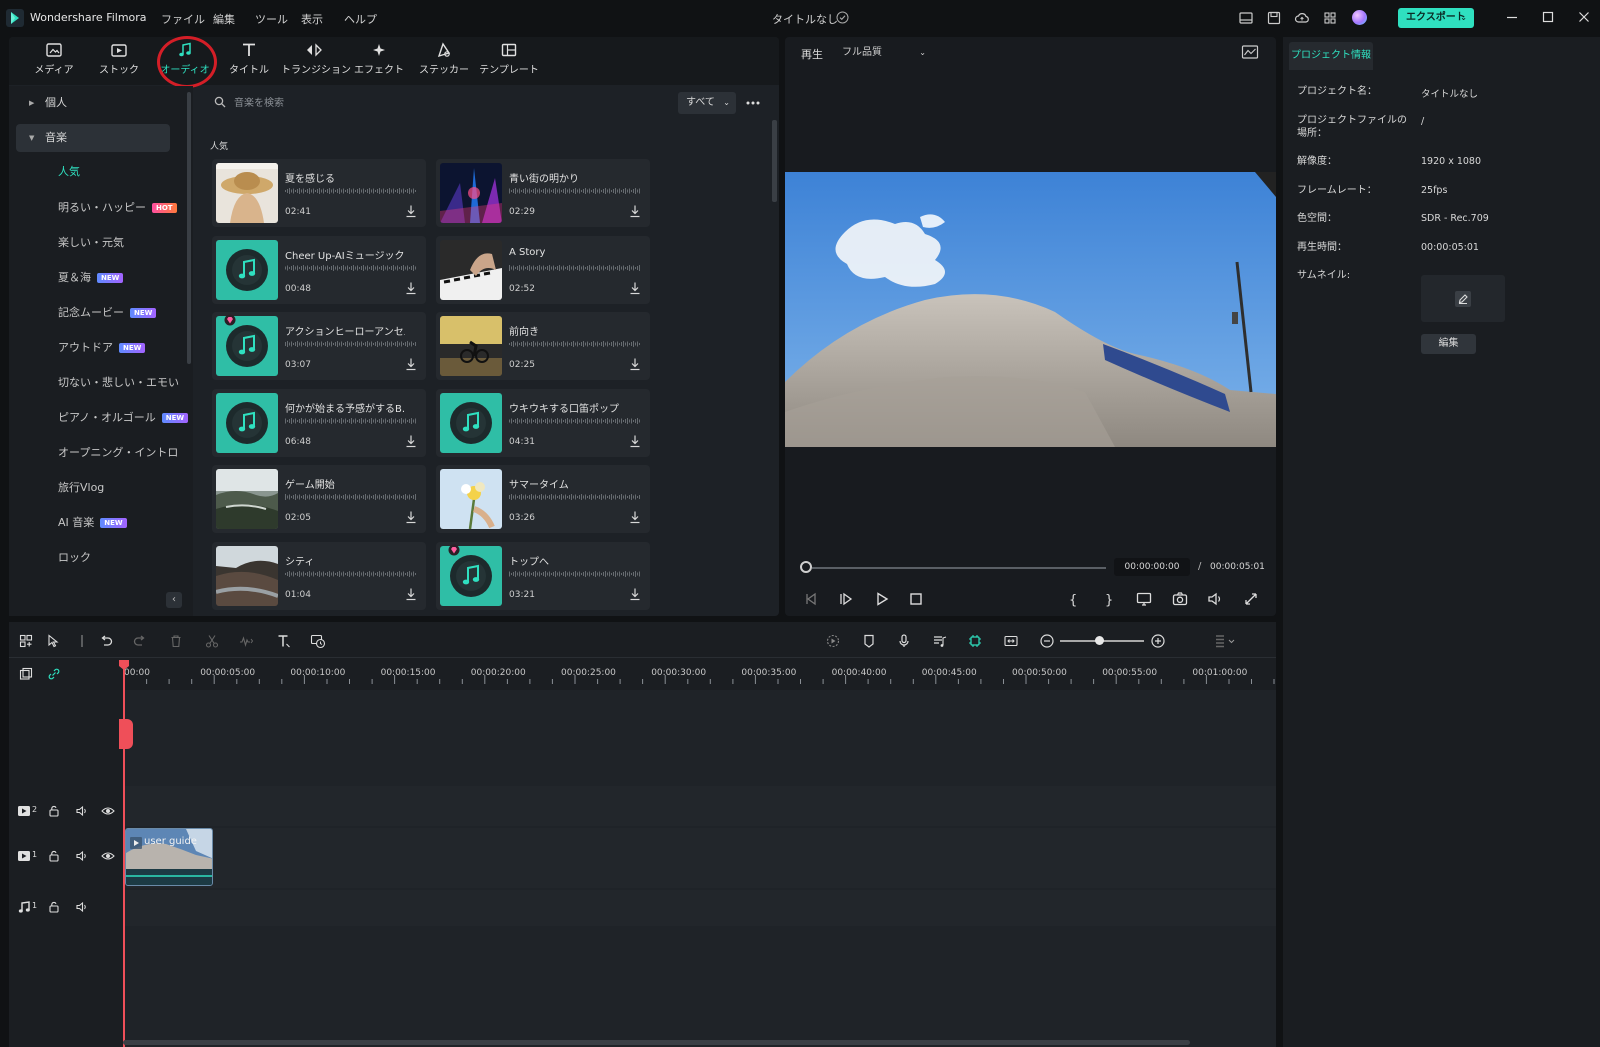  I want to click on tab-titles: タイトル, so click(249, 62).